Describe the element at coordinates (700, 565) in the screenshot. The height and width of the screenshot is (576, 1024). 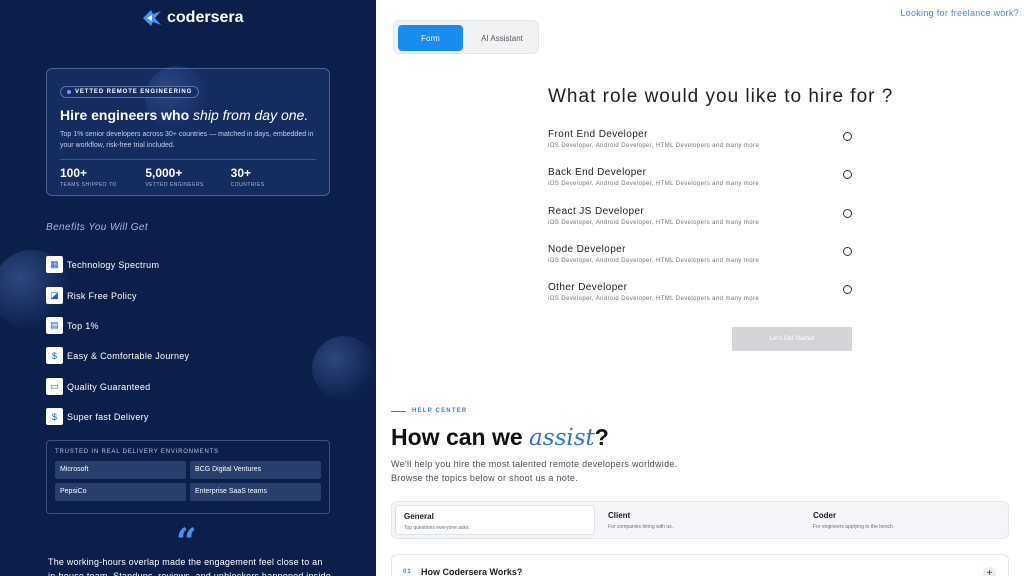
I see `faq-item: 01 How Codersera Works? +` at that location.